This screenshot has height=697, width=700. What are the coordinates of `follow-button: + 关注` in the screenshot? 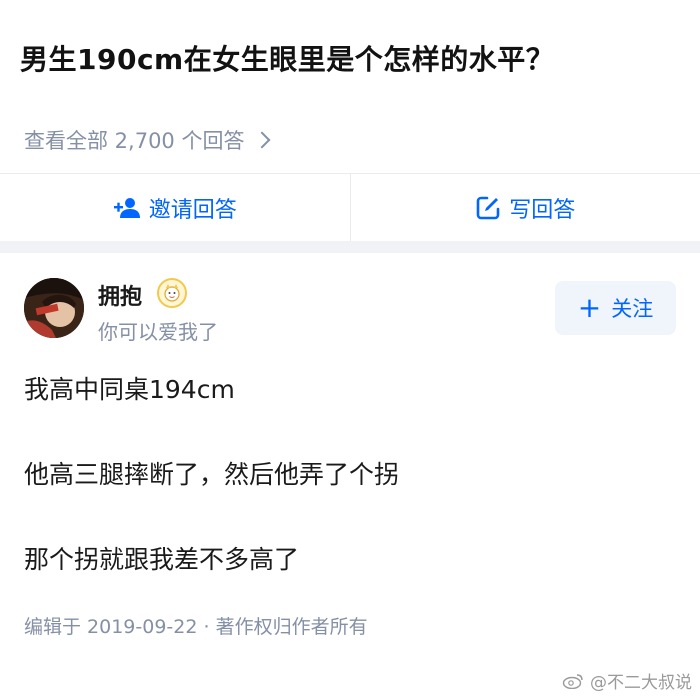 It's located at (615, 308).